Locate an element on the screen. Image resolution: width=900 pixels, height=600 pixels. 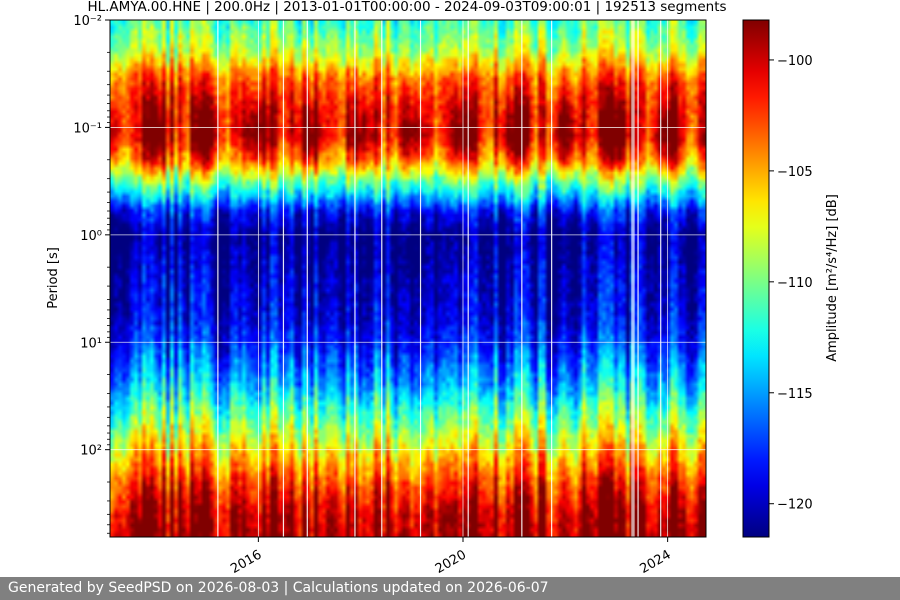
y-axis-label: Period [s] is located at coordinates (53, 278).